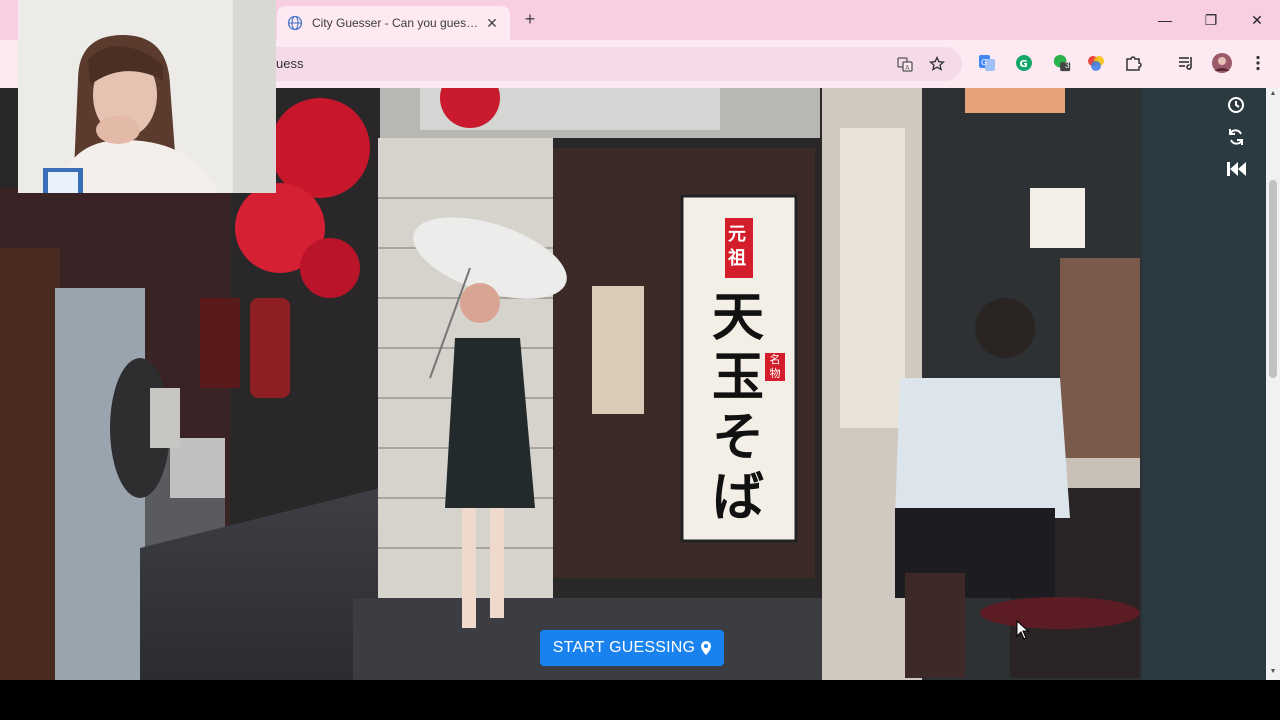 The image size is (1280, 720). What do you see at coordinates (1236, 169) in the screenshot?
I see `skip-back-icon` at bounding box center [1236, 169].